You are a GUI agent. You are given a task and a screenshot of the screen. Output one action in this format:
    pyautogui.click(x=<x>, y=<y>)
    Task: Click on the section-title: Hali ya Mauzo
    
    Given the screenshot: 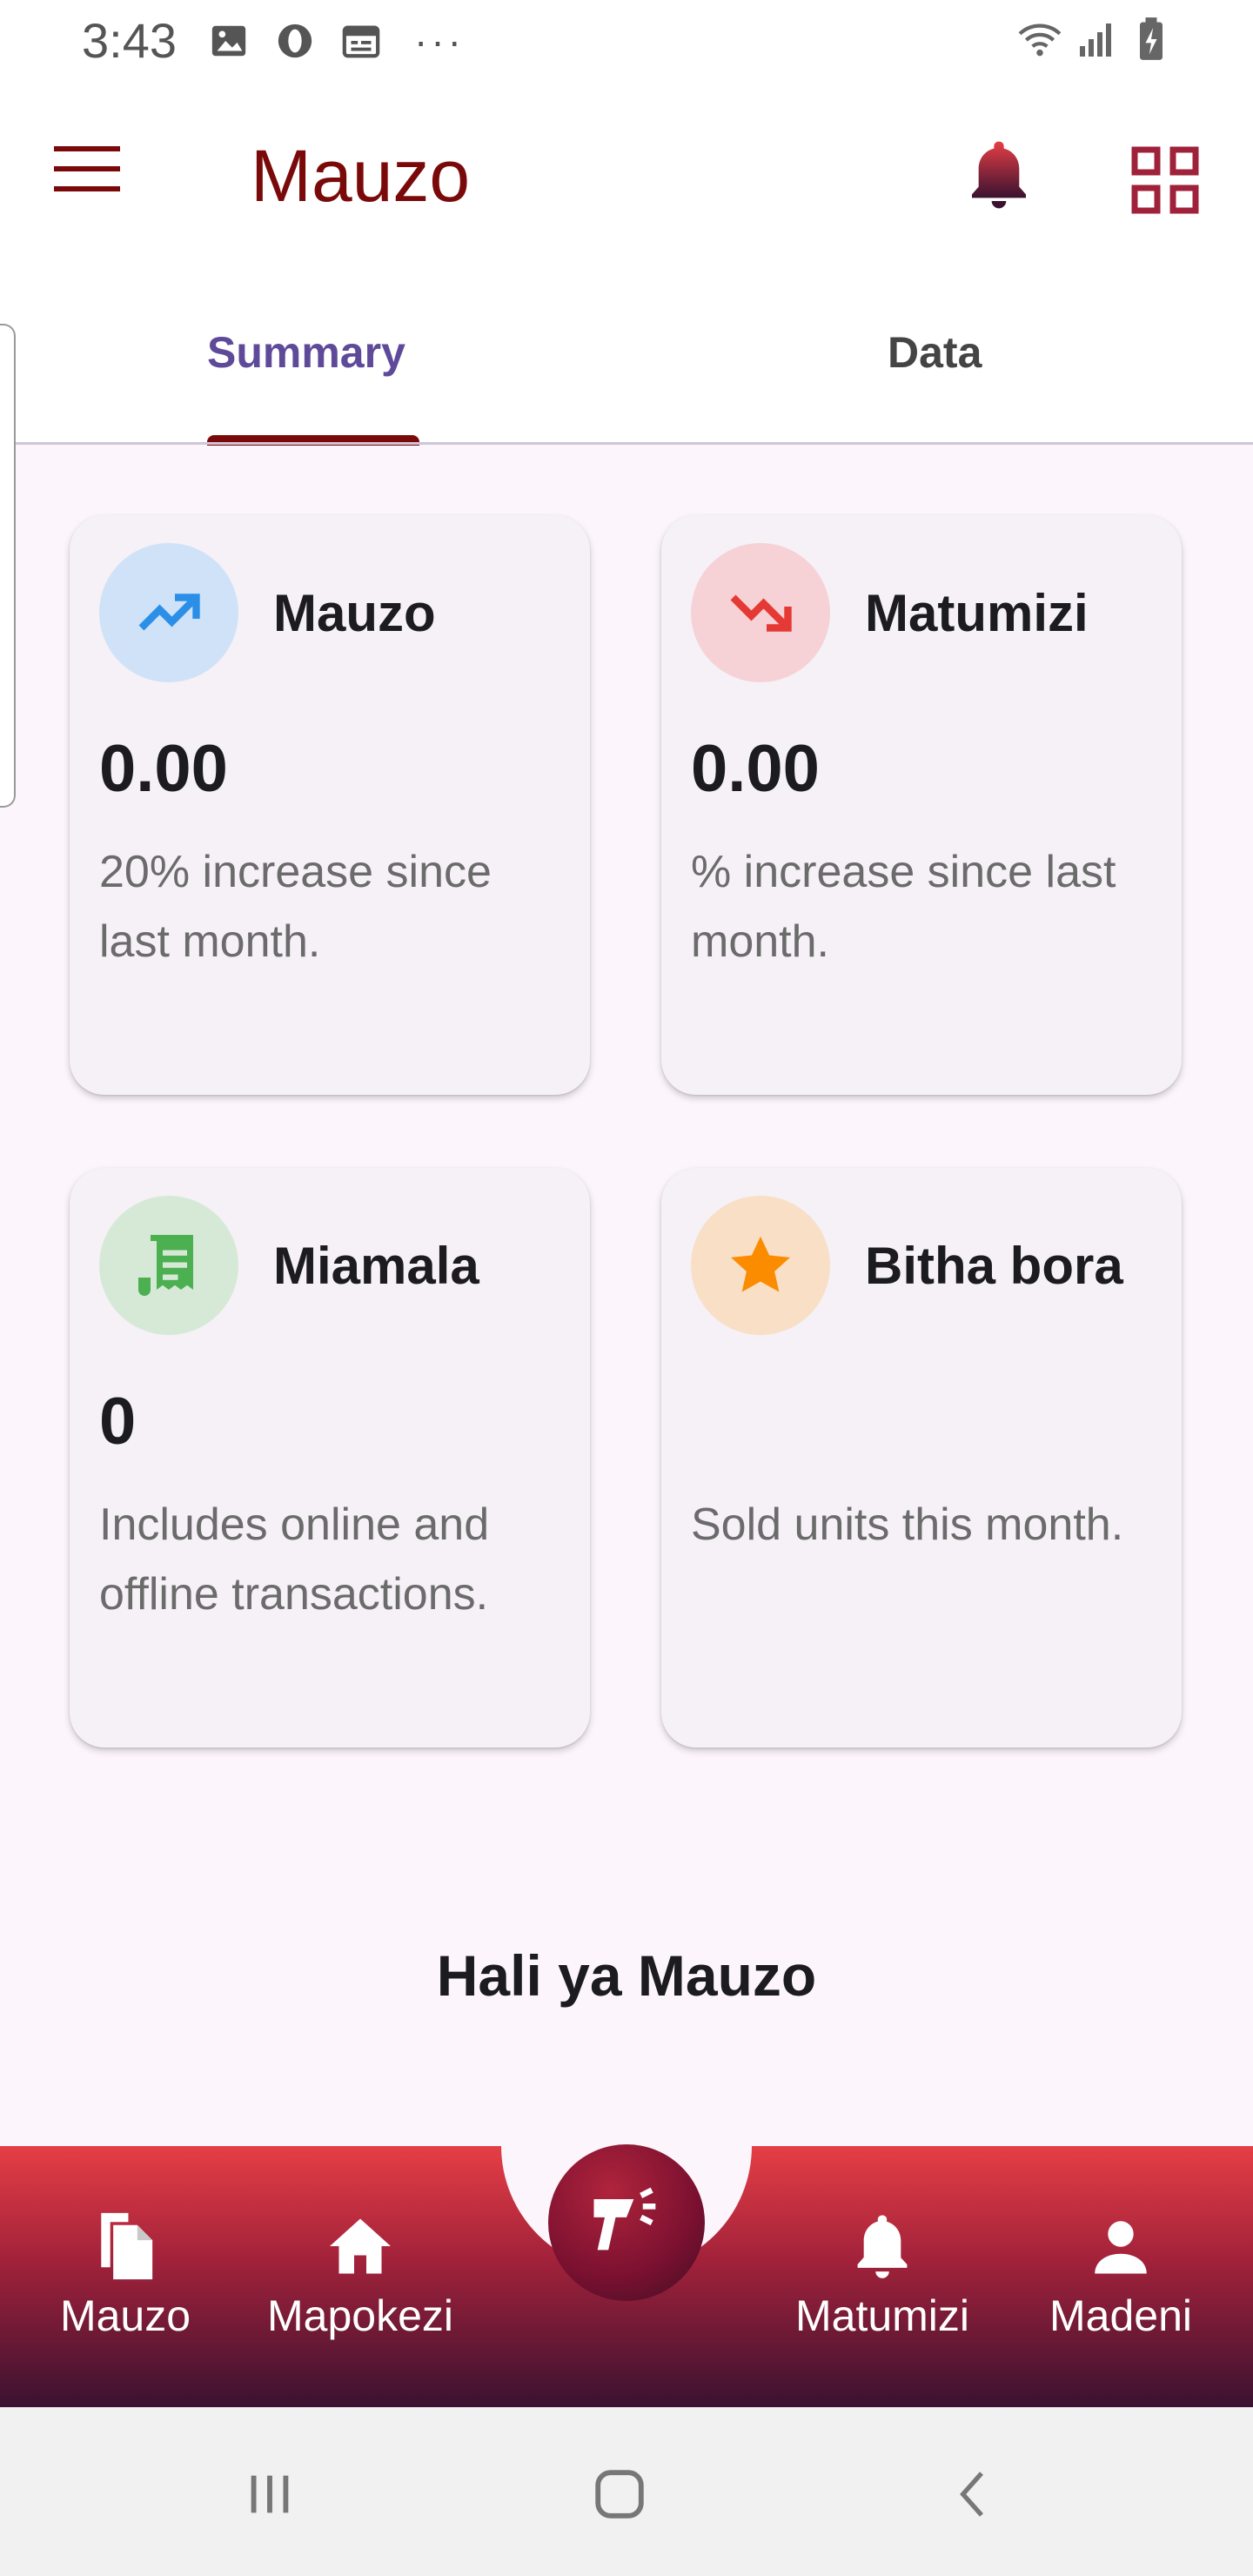 What is the action you would take?
    pyautogui.click(x=626, y=1975)
    